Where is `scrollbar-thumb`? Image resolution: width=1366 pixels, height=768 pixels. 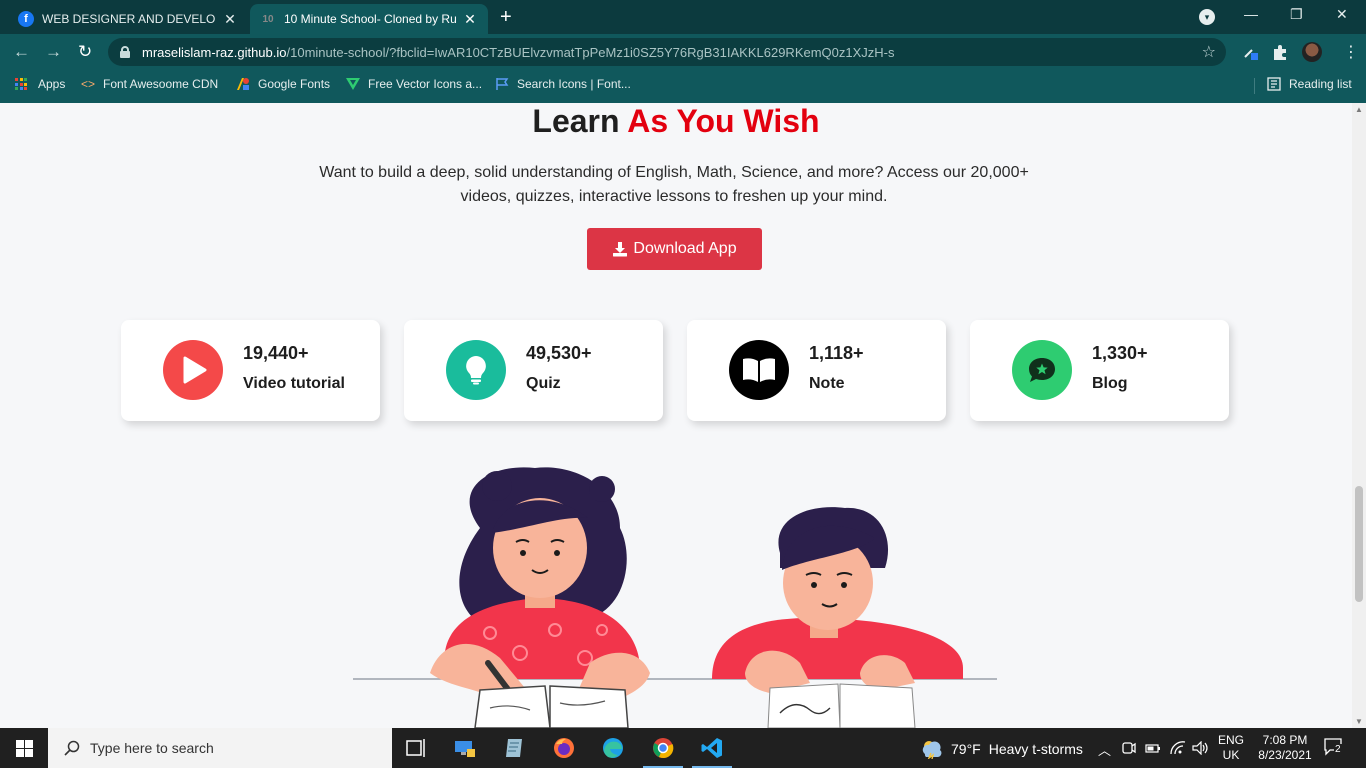 scrollbar-thumb is located at coordinates (1359, 544).